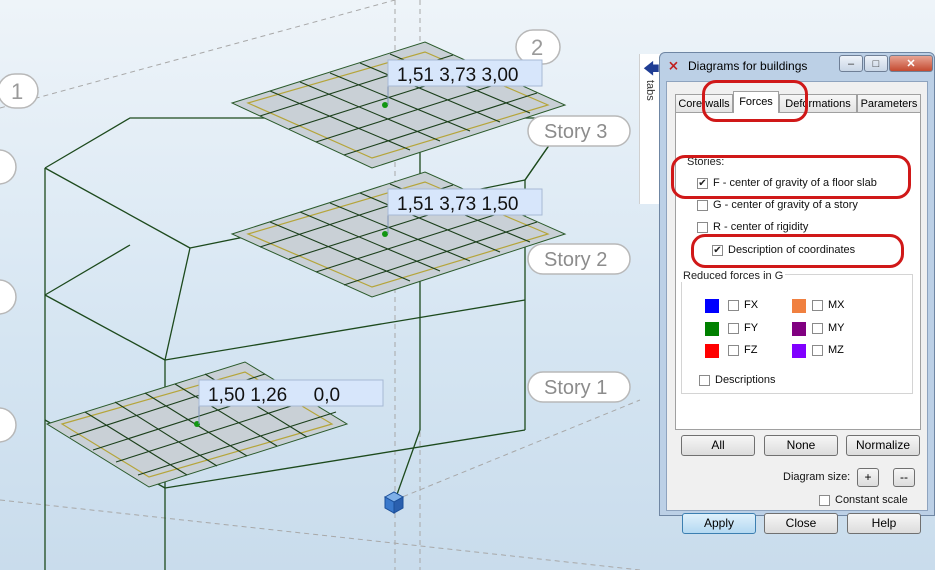  What do you see at coordinates (458, 204) in the screenshot?
I see `svg-text: 1,51 3,73 1,50` at bounding box center [458, 204].